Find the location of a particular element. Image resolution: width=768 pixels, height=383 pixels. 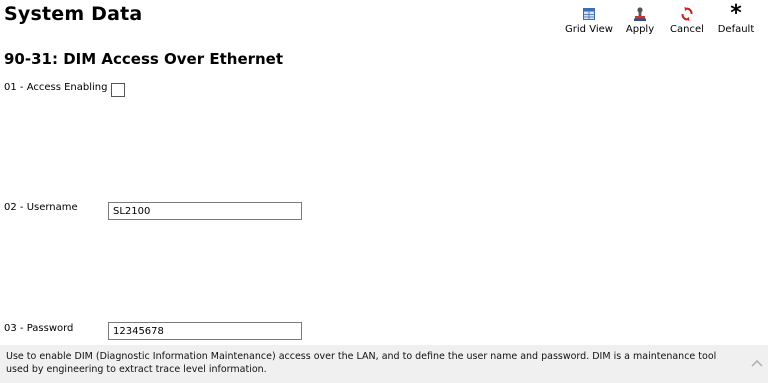

apply-button: Apply is located at coordinates (640, 20).